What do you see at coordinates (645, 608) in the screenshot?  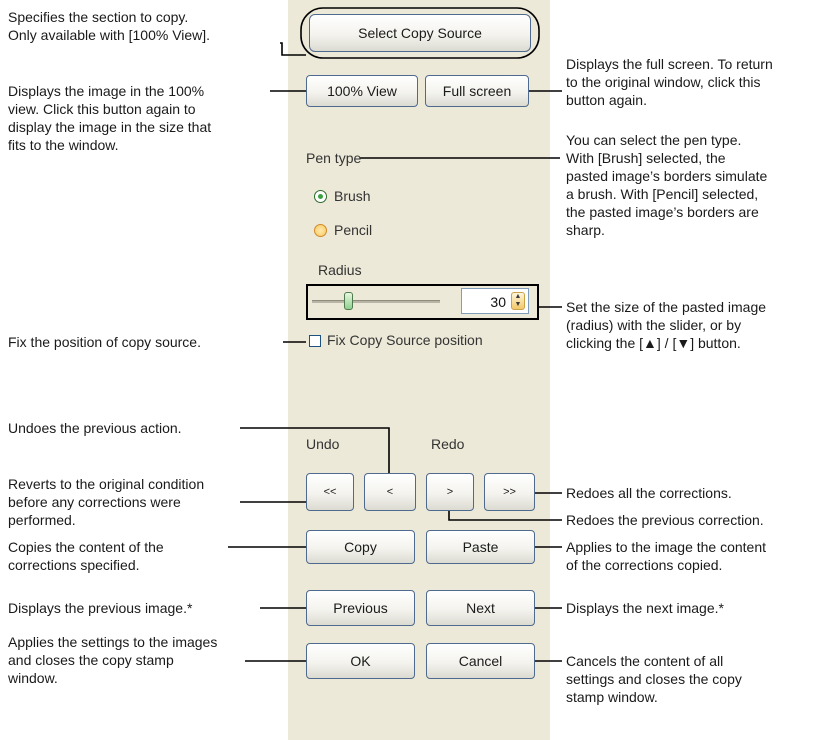 I see `annotation-next: Displays the next image.*` at bounding box center [645, 608].